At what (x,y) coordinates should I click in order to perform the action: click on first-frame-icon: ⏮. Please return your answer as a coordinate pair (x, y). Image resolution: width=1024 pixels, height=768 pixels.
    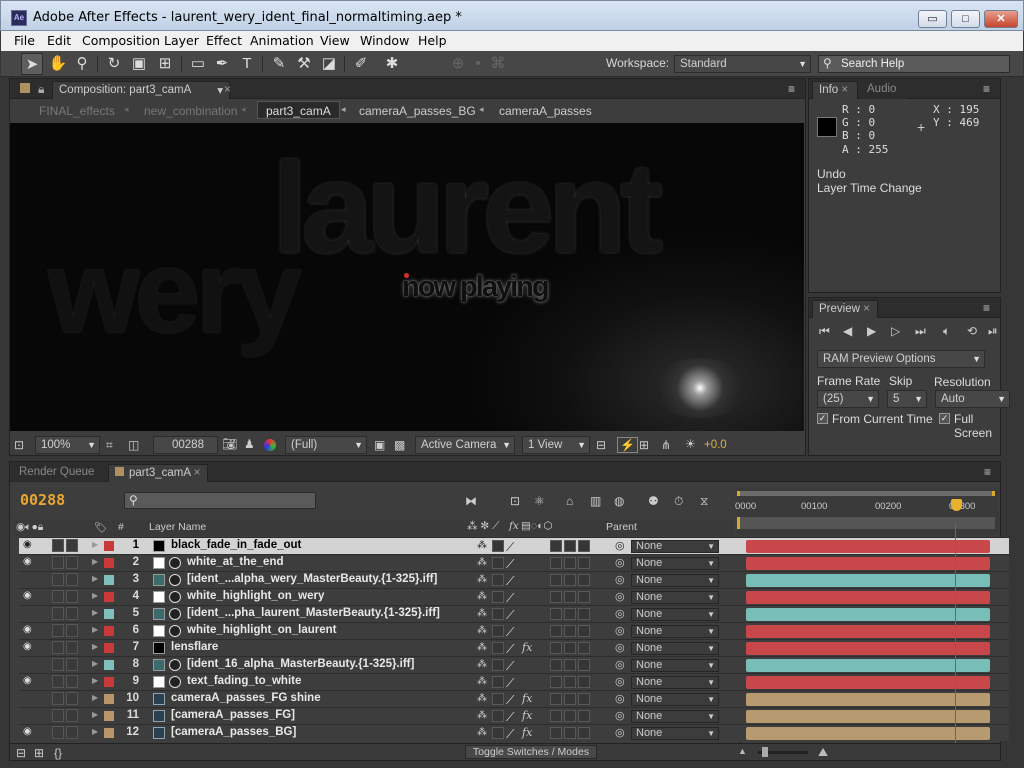
    Looking at the image, I should click on (824, 331).